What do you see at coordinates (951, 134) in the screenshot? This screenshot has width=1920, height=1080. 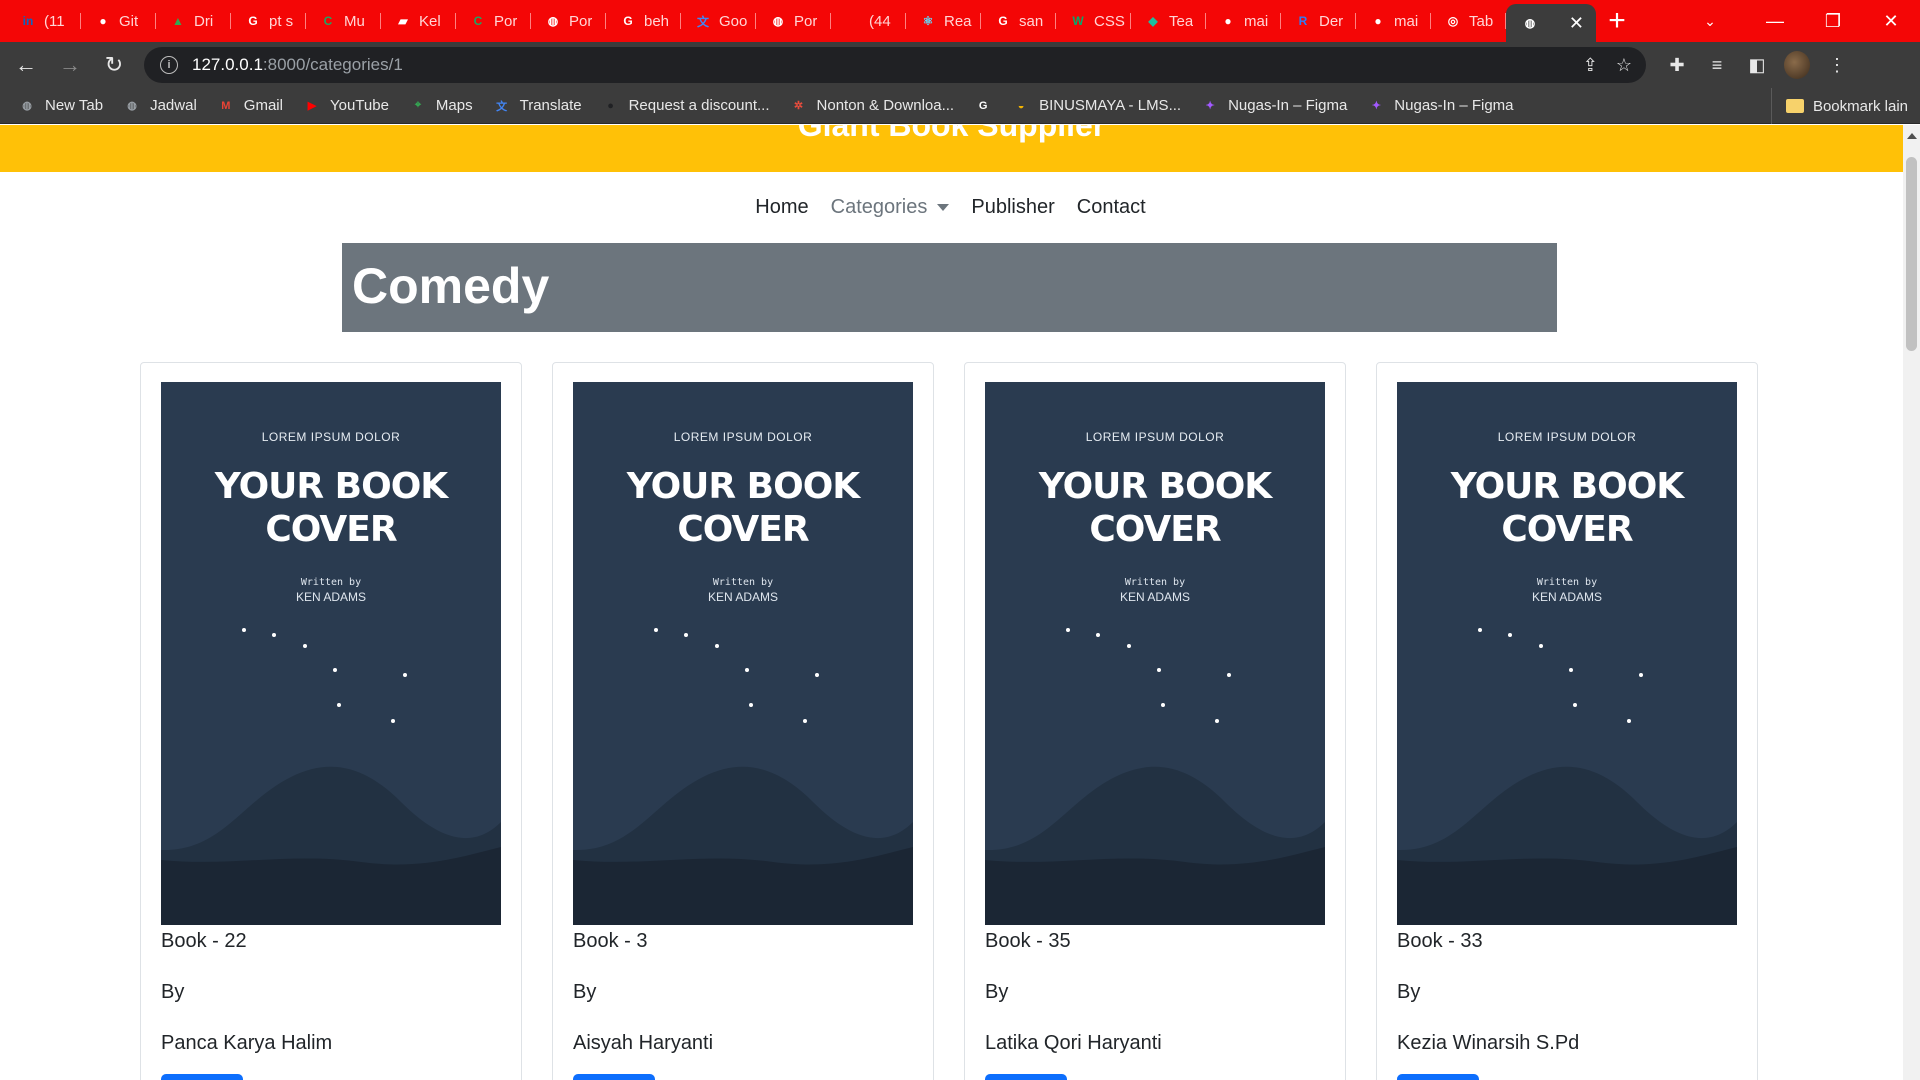 I see `site-brand: Giant Book Supplier` at bounding box center [951, 134].